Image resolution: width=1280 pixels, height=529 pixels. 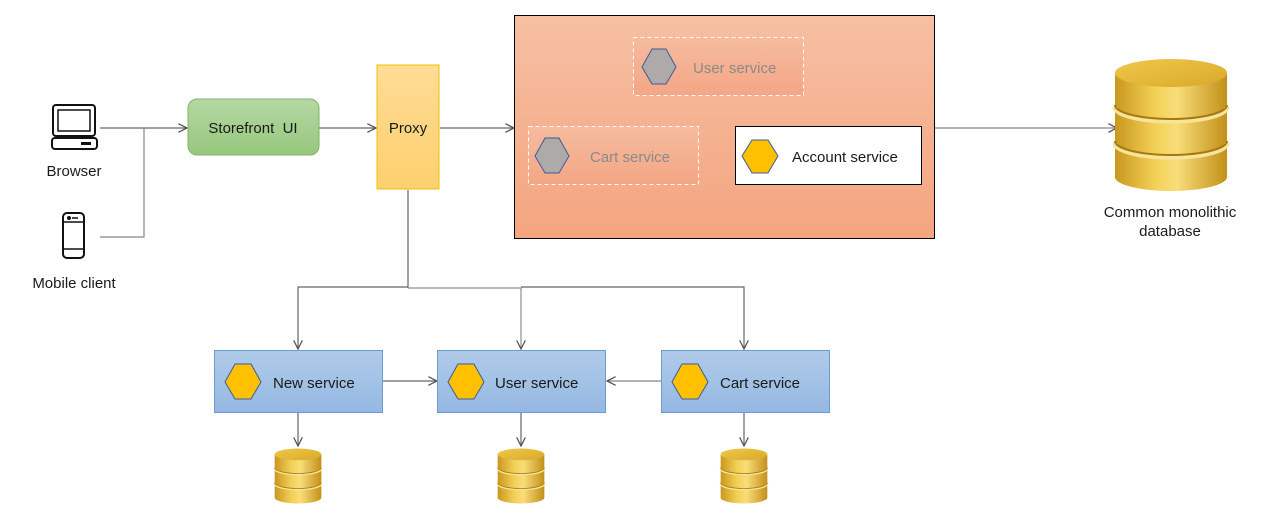 I want to click on cart-service-database-icon, so click(x=744, y=476).